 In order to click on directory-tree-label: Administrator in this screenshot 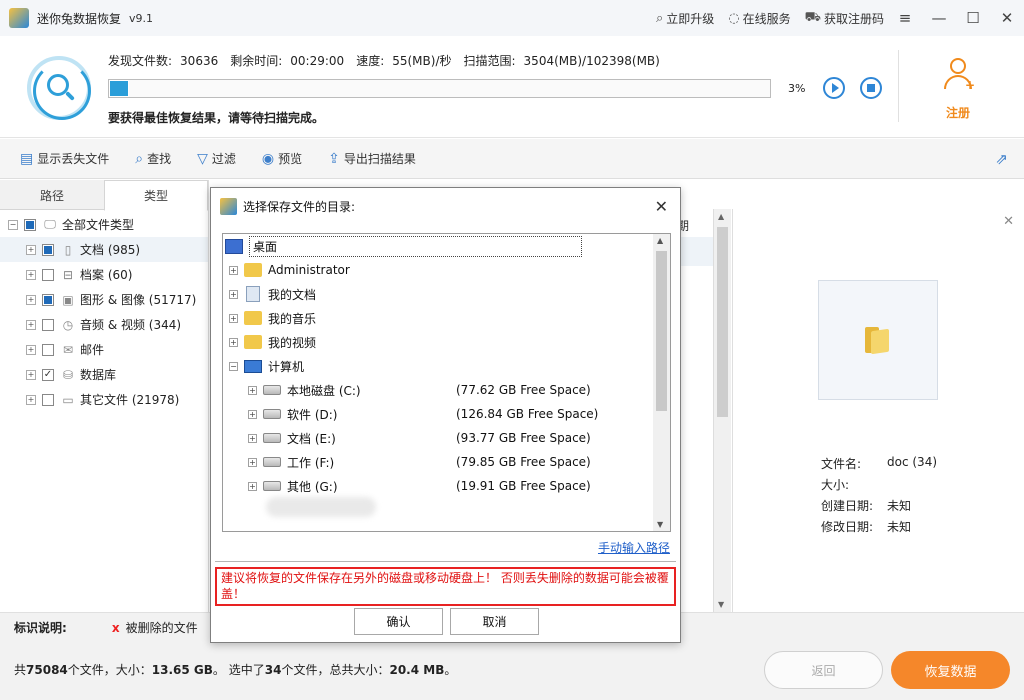, I will do `click(309, 270)`.